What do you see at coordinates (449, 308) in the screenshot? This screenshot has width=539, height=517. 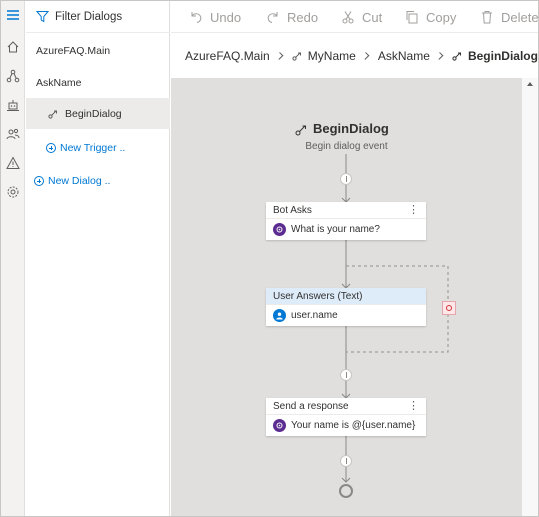 I see `loop-icon` at bounding box center [449, 308].